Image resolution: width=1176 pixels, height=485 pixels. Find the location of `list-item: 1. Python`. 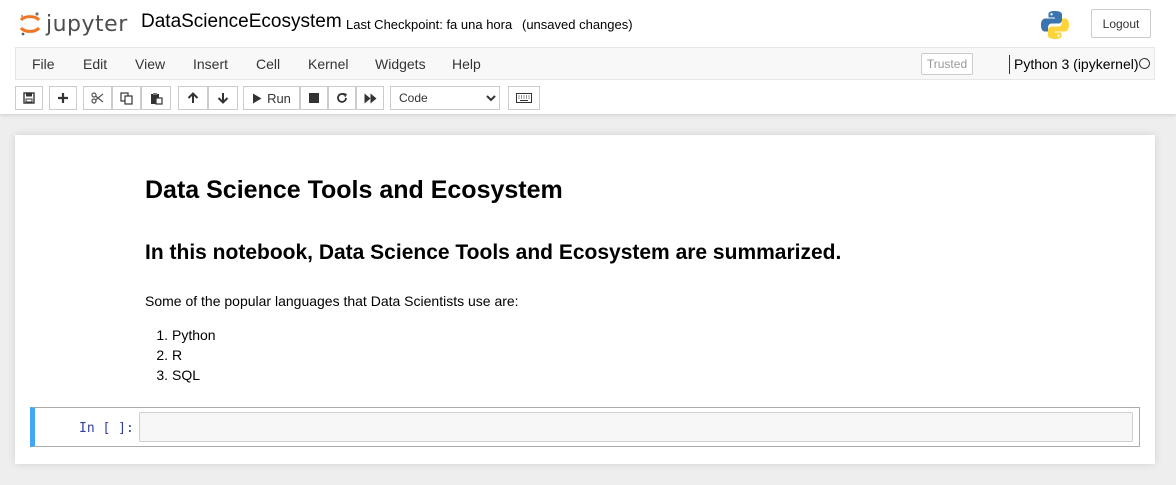

list-item: 1. Python is located at coordinates (180, 337).